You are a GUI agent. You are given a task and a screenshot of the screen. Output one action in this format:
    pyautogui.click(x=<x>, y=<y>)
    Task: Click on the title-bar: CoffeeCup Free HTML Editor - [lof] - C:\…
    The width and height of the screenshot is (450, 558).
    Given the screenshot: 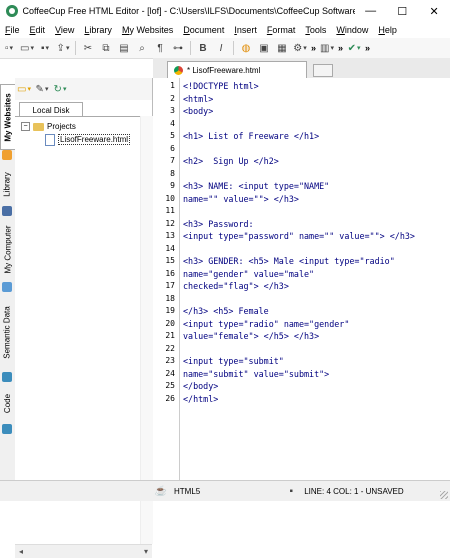 What is the action you would take?
    pyautogui.click(x=225, y=11)
    